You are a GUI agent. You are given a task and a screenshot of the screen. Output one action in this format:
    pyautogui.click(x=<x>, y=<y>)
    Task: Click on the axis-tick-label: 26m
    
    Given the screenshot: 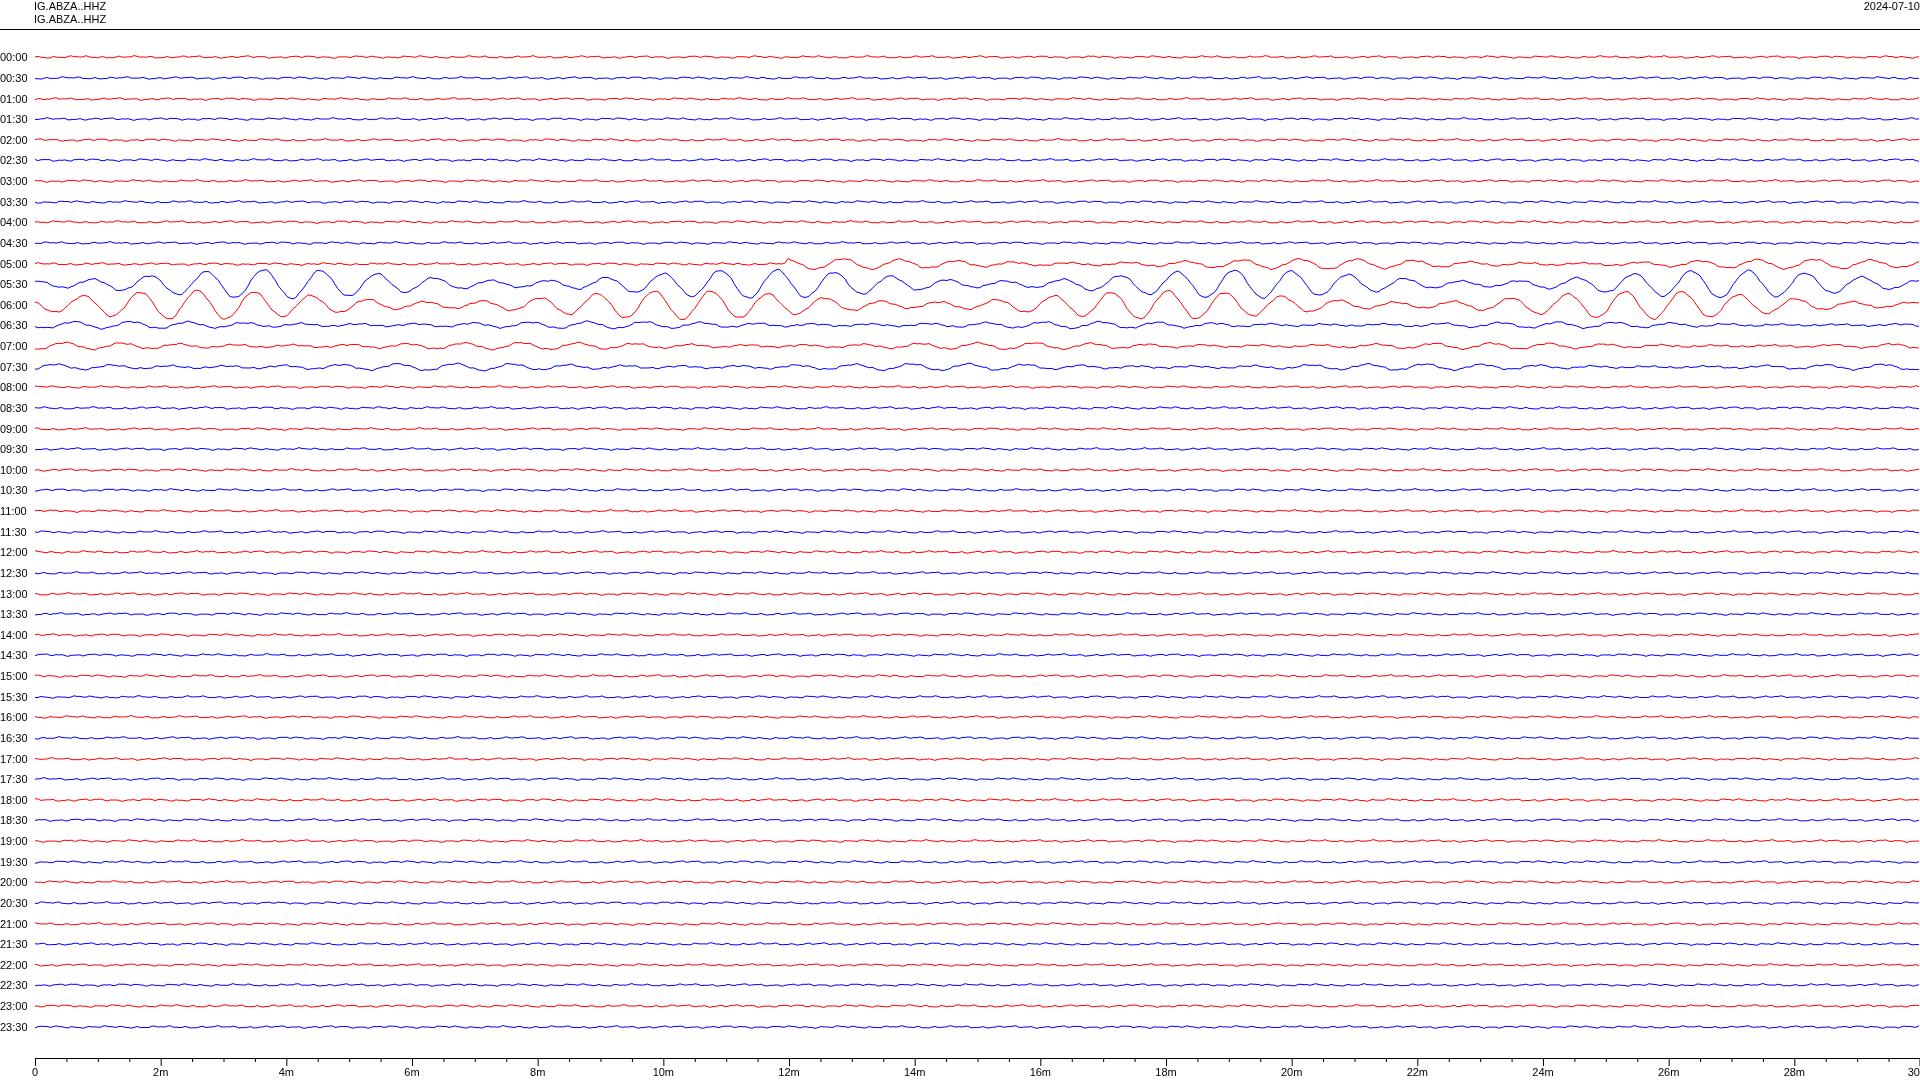 What is the action you would take?
    pyautogui.click(x=1668, y=1072)
    